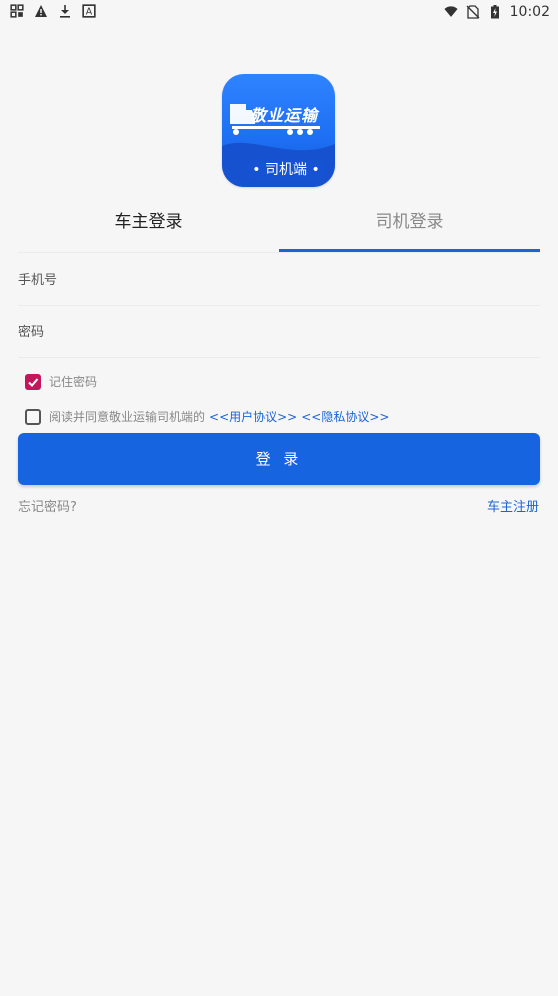 The image size is (558, 996). I want to click on svg-text: A, so click(89, 12).